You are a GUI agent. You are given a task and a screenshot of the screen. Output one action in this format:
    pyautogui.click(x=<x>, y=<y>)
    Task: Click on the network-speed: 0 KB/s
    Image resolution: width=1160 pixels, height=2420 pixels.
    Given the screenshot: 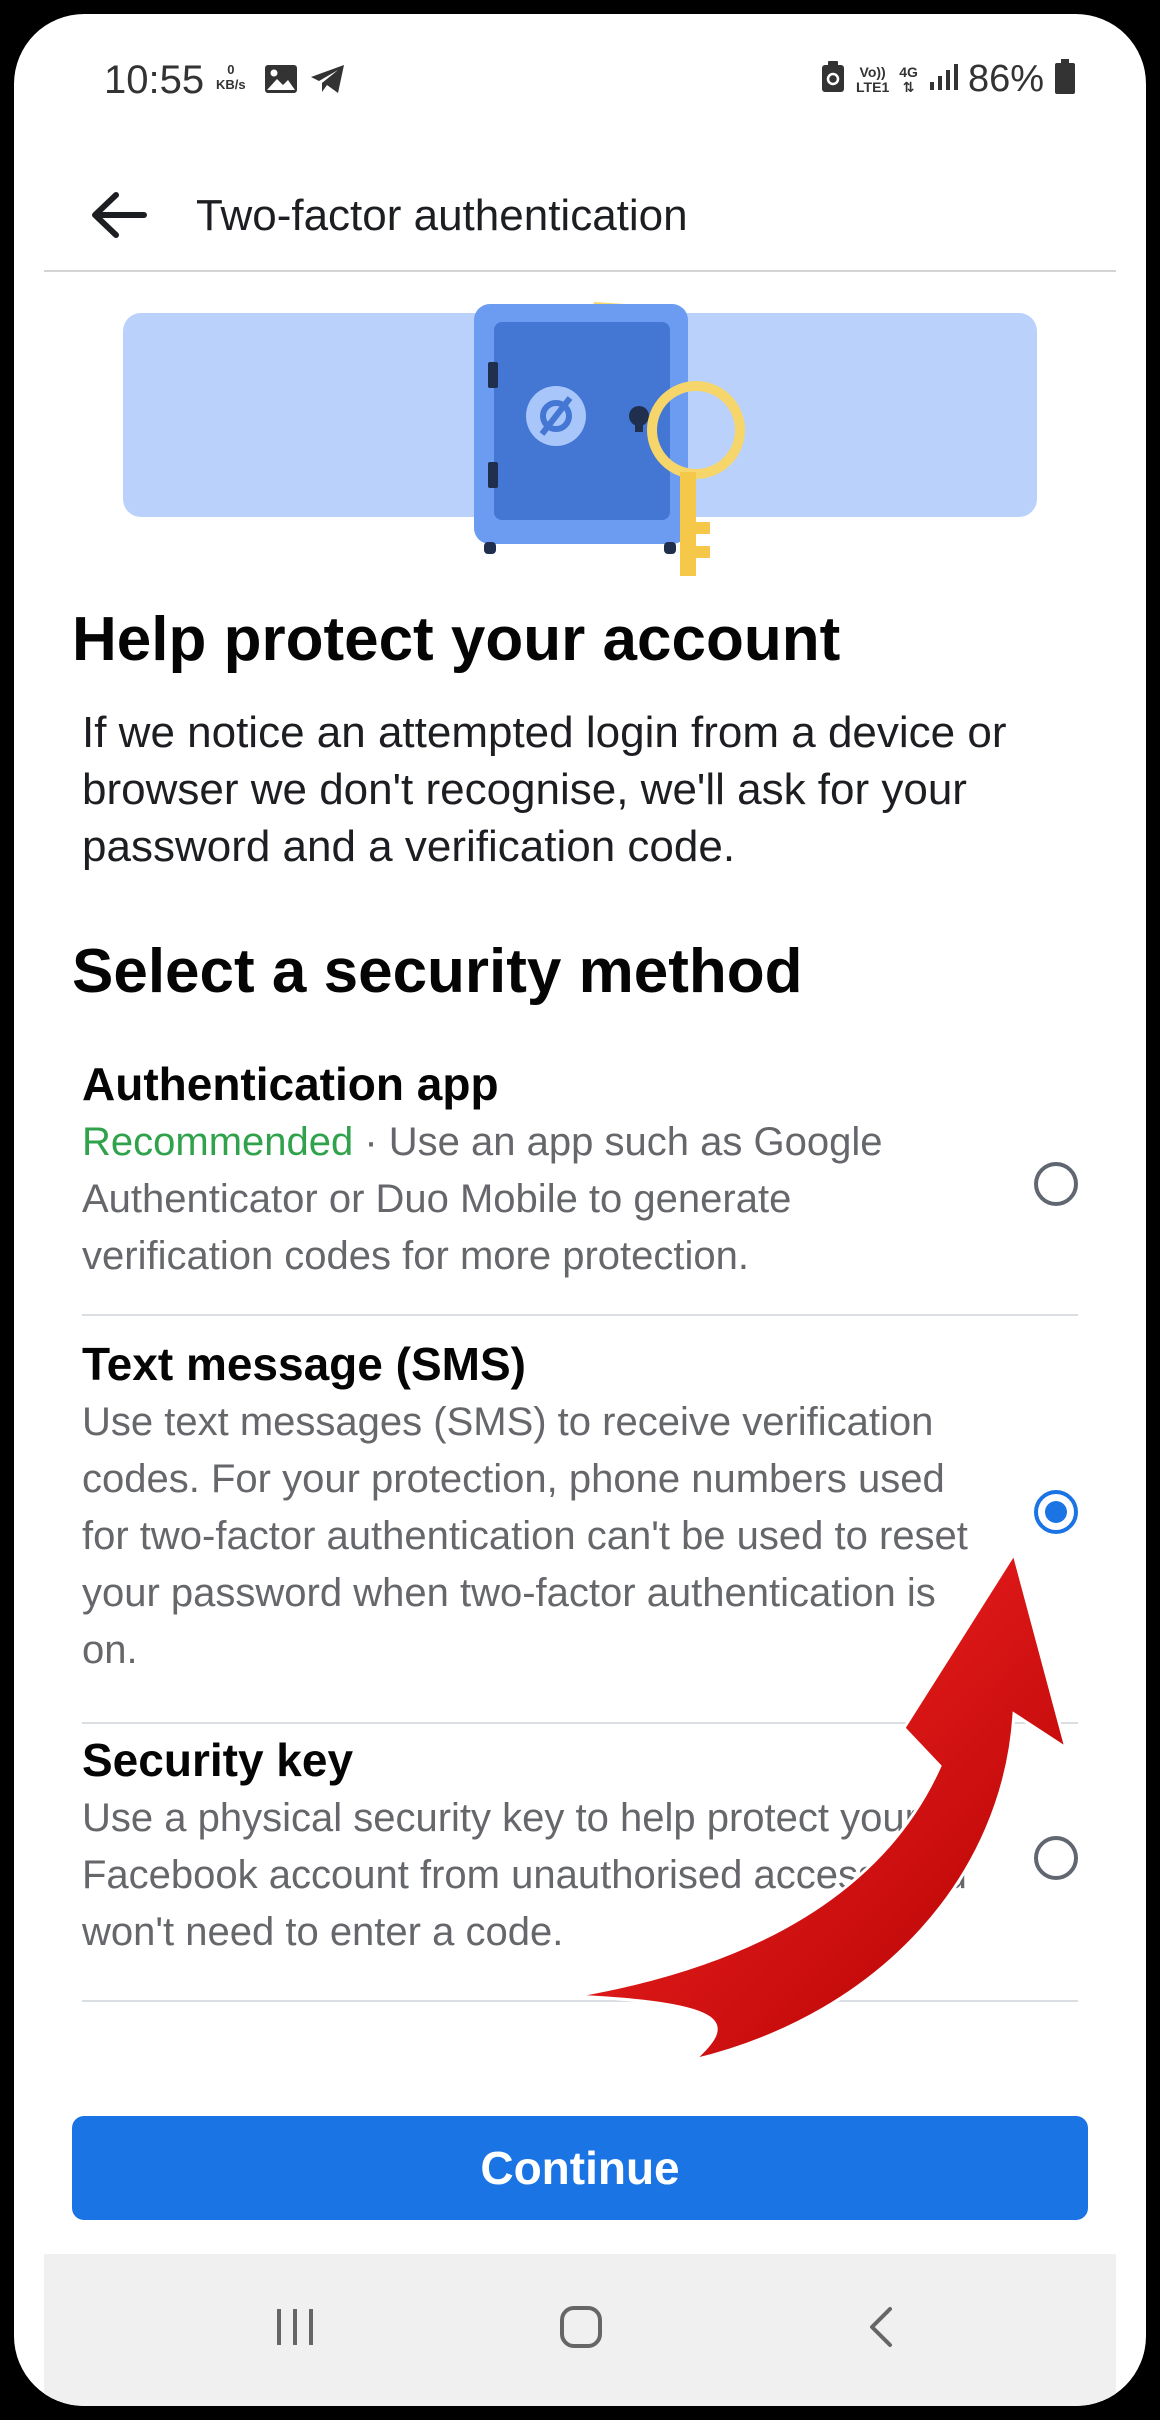 What is the action you would take?
    pyautogui.click(x=231, y=77)
    